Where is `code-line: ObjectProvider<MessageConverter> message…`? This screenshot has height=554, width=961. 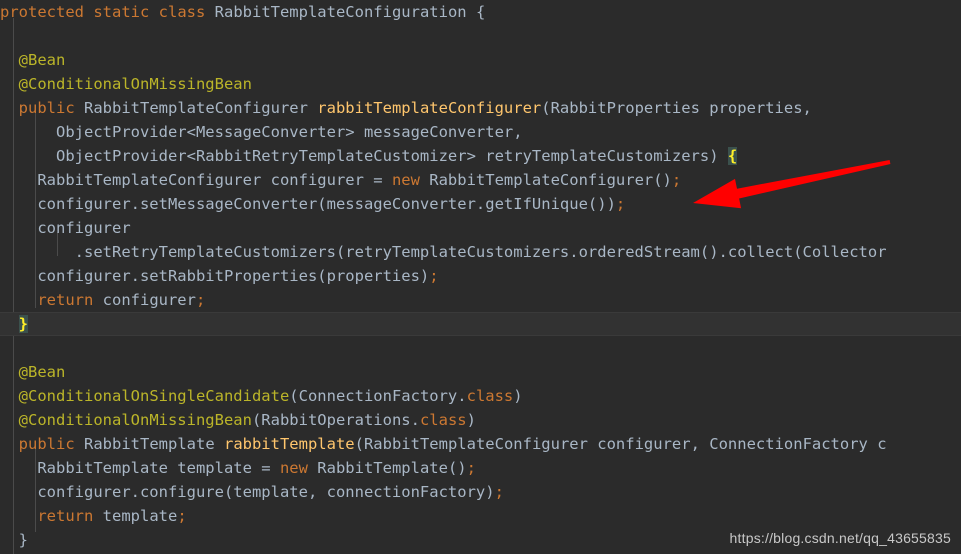 code-line: ObjectProvider<MessageConverter> message… is located at coordinates (480, 132).